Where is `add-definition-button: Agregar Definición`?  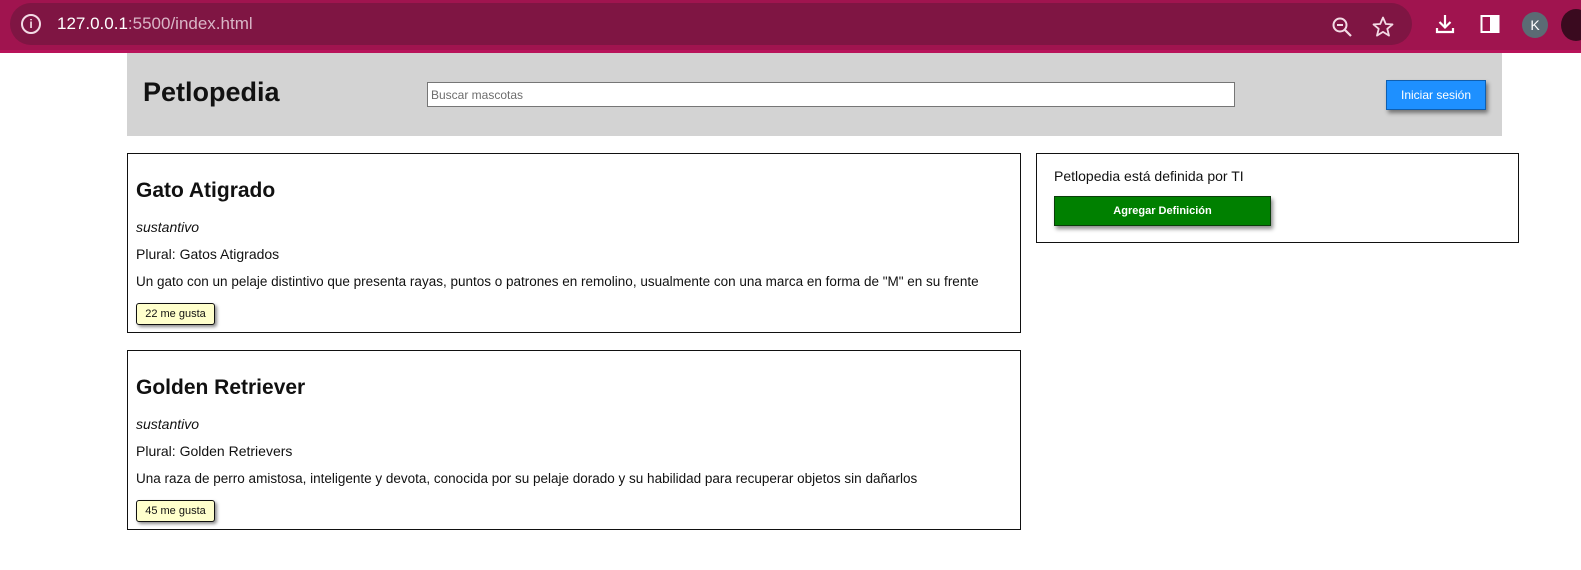 add-definition-button: Agregar Definición is located at coordinates (1162, 211).